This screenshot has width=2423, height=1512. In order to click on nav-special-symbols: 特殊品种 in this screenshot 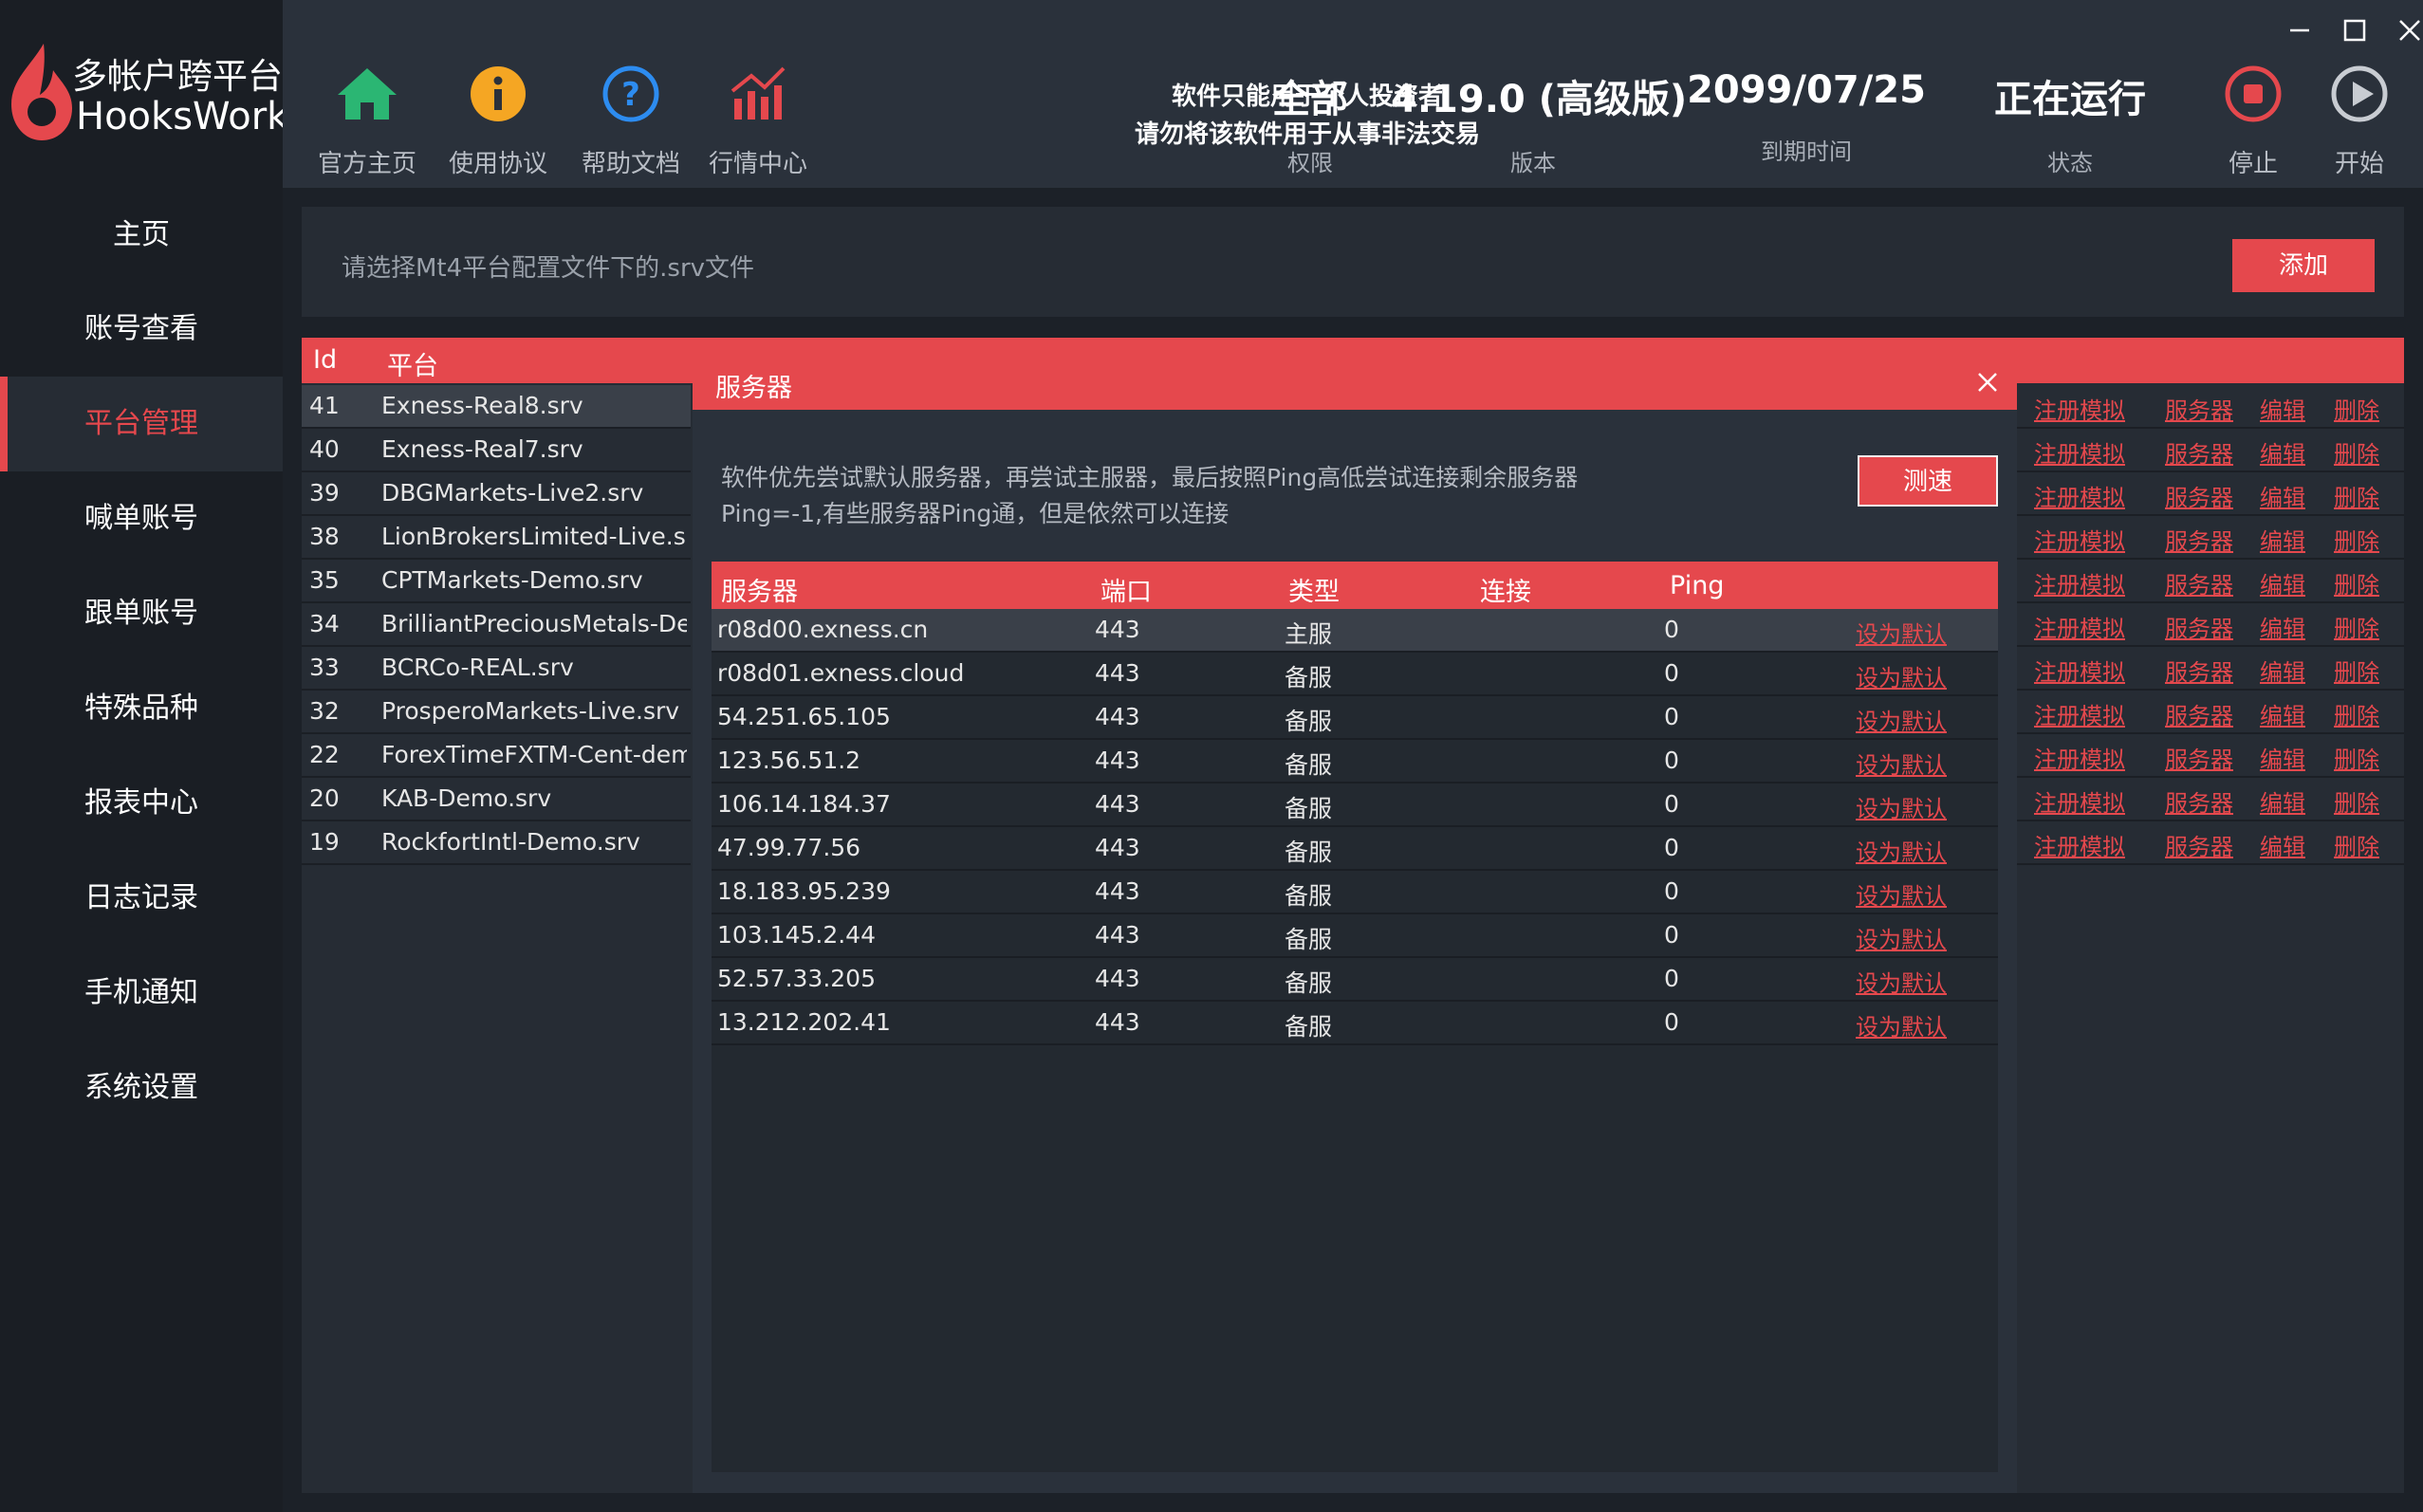, I will do `click(141, 708)`.